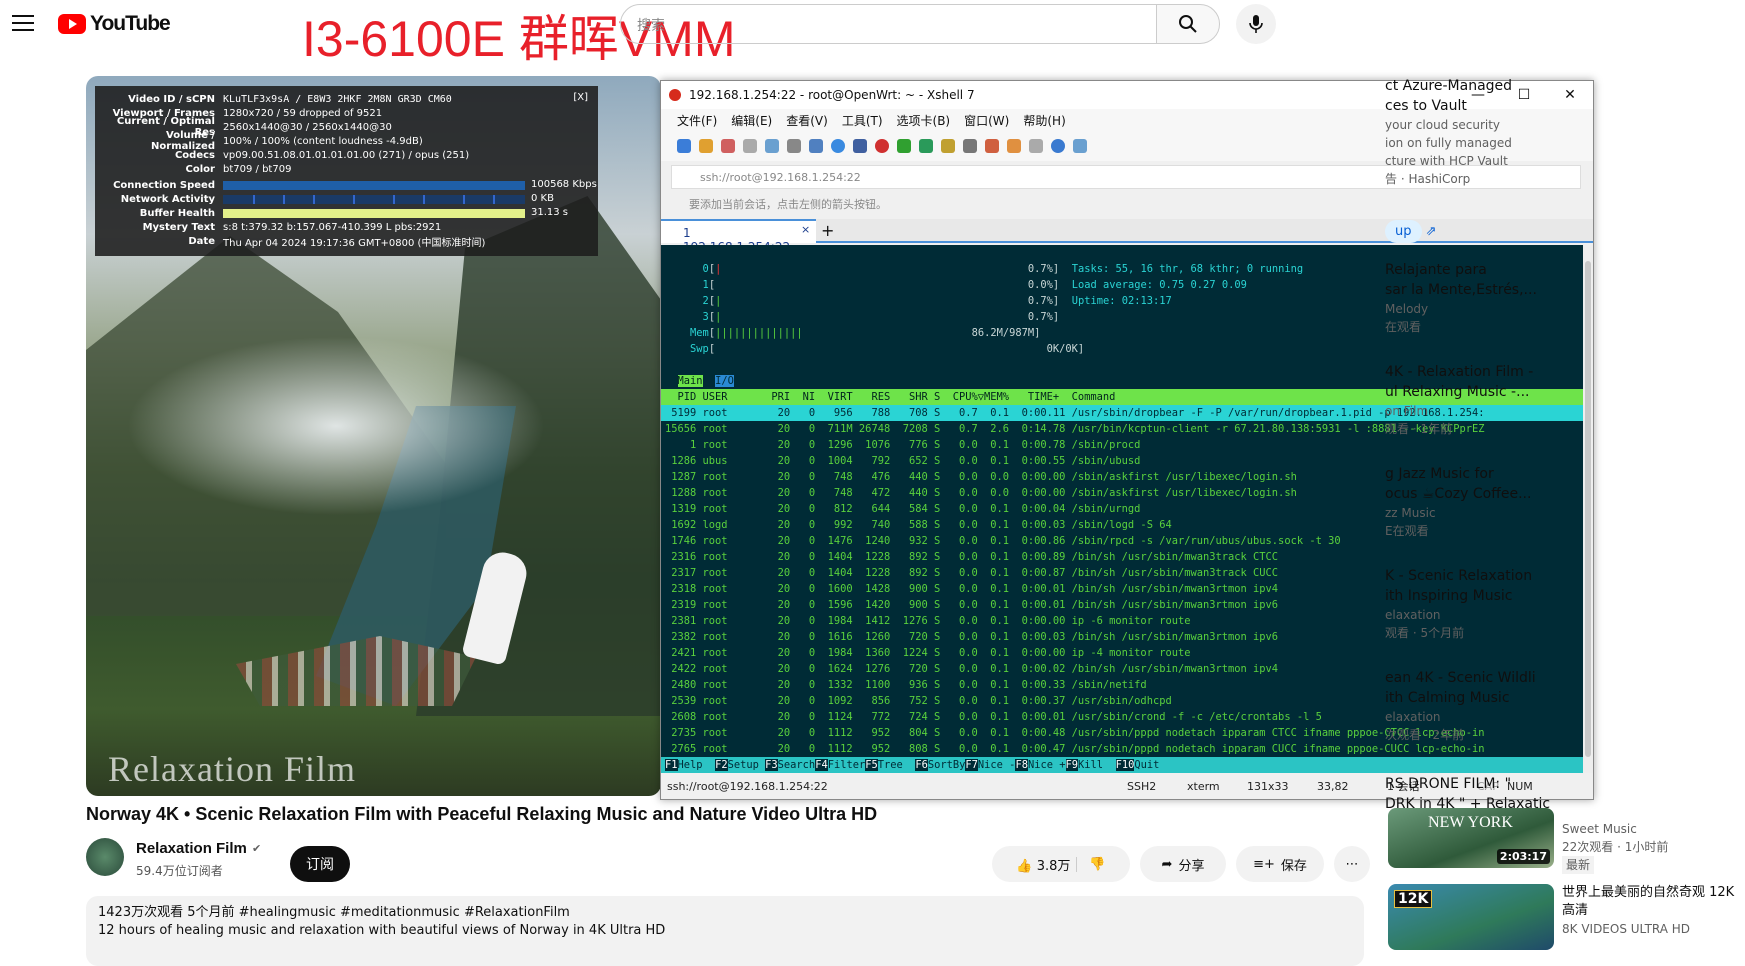 This screenshot has height=966, width=1745. Describe the element at coordinates (921, 765) in the screenshot. I see `function-key: F6` at that location.